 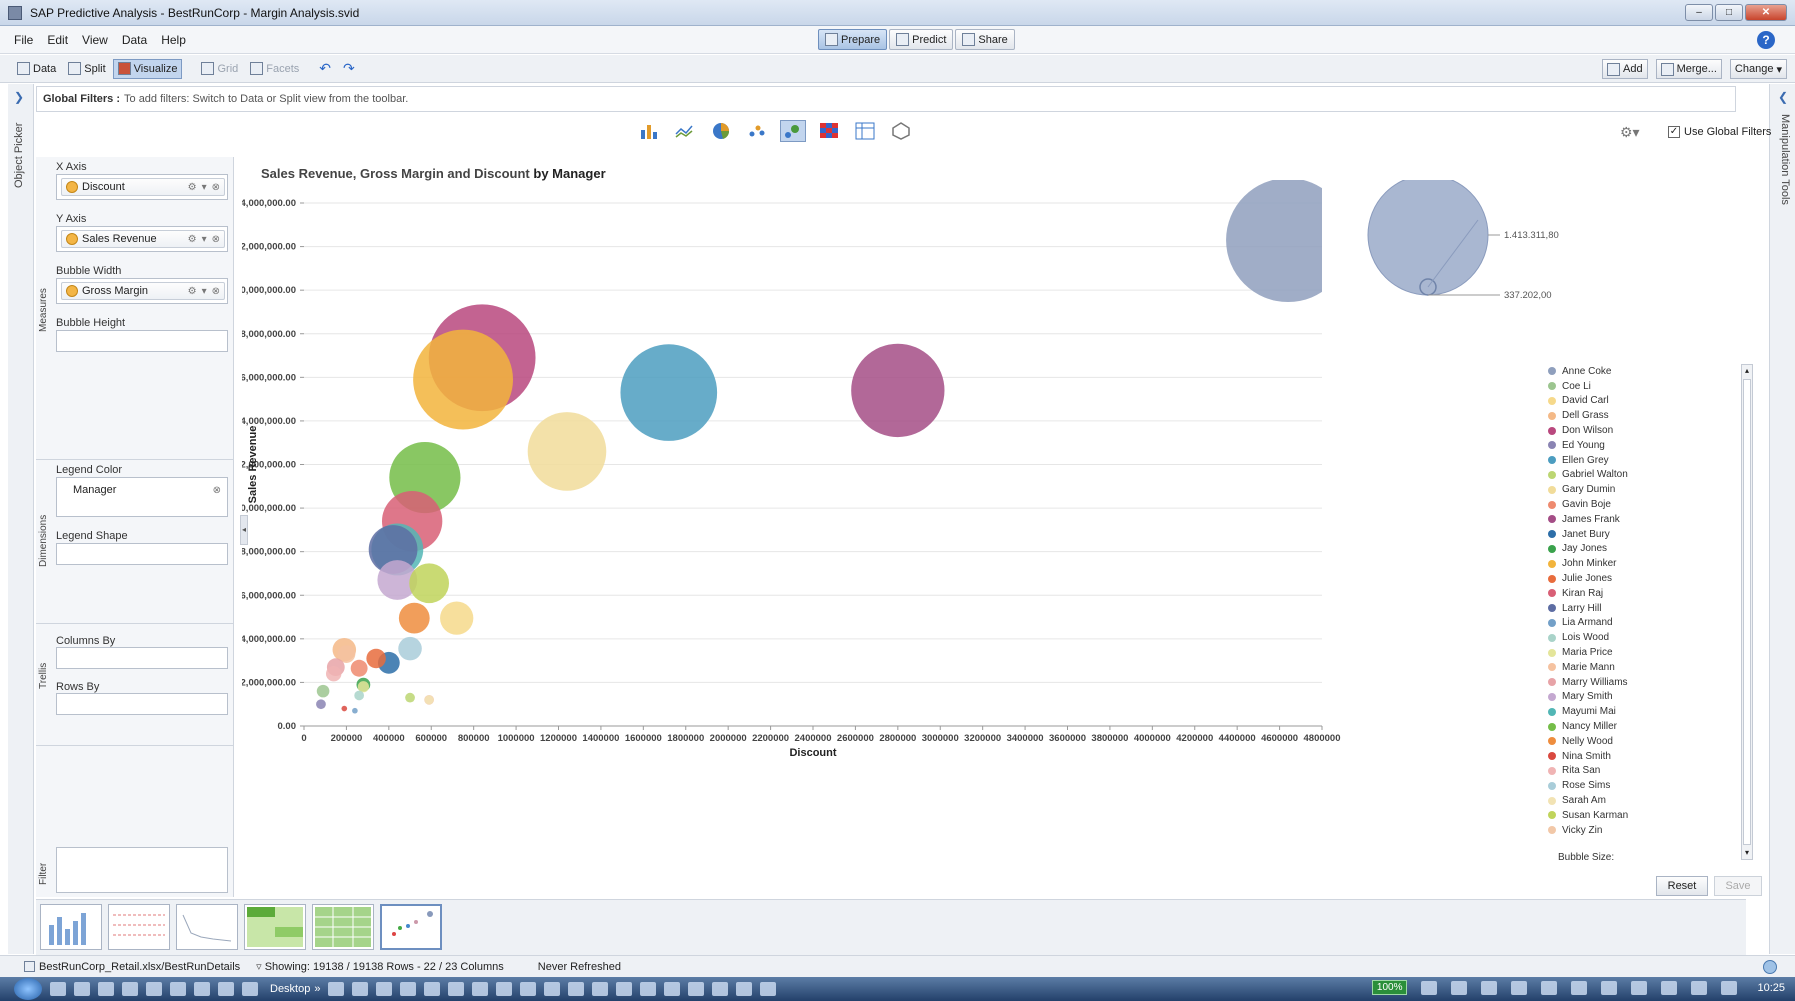 I want to click on heatmap-icon, so click(x=829, y=131).